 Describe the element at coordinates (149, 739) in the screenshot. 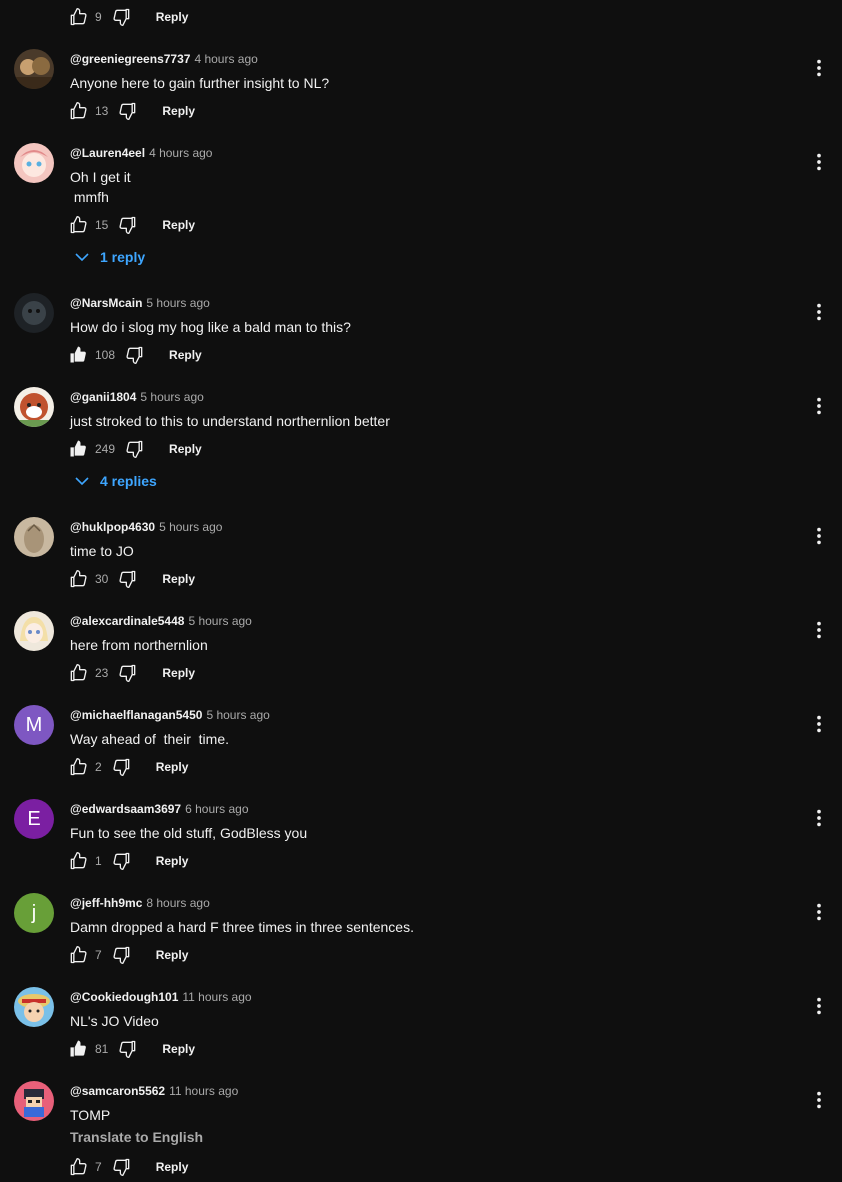

I see `comment-text: Way ahead of their time.` at that location.